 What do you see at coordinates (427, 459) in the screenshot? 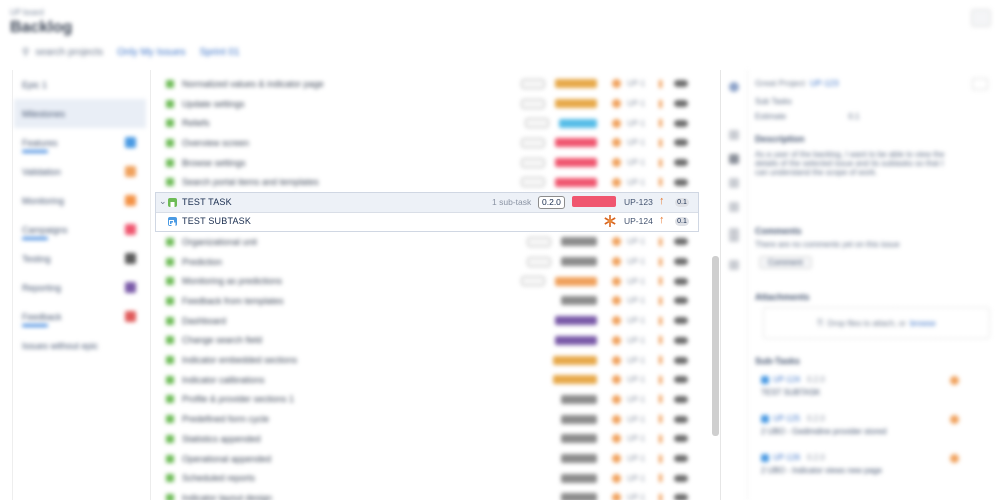
I see `task-row: Operational appended UP-1` at bounding box center [427, 459].